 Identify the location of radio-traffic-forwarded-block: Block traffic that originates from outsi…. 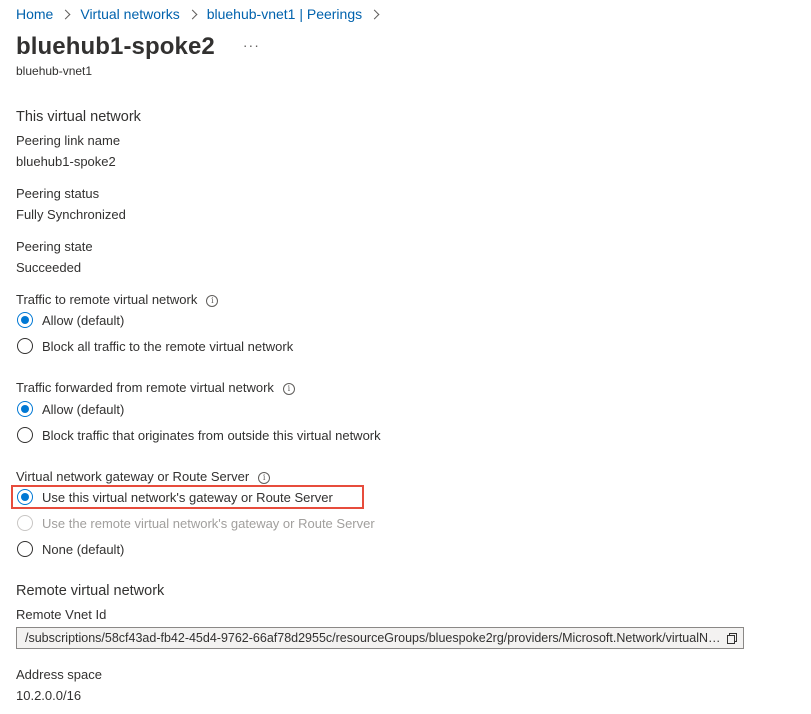
(199, 435).